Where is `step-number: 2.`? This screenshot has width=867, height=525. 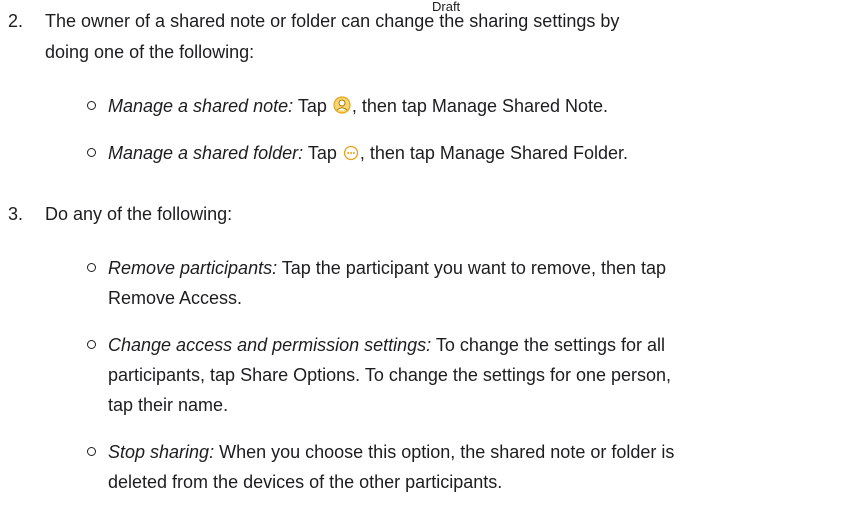 step-number: 2. is located at coordinates (16, 21).